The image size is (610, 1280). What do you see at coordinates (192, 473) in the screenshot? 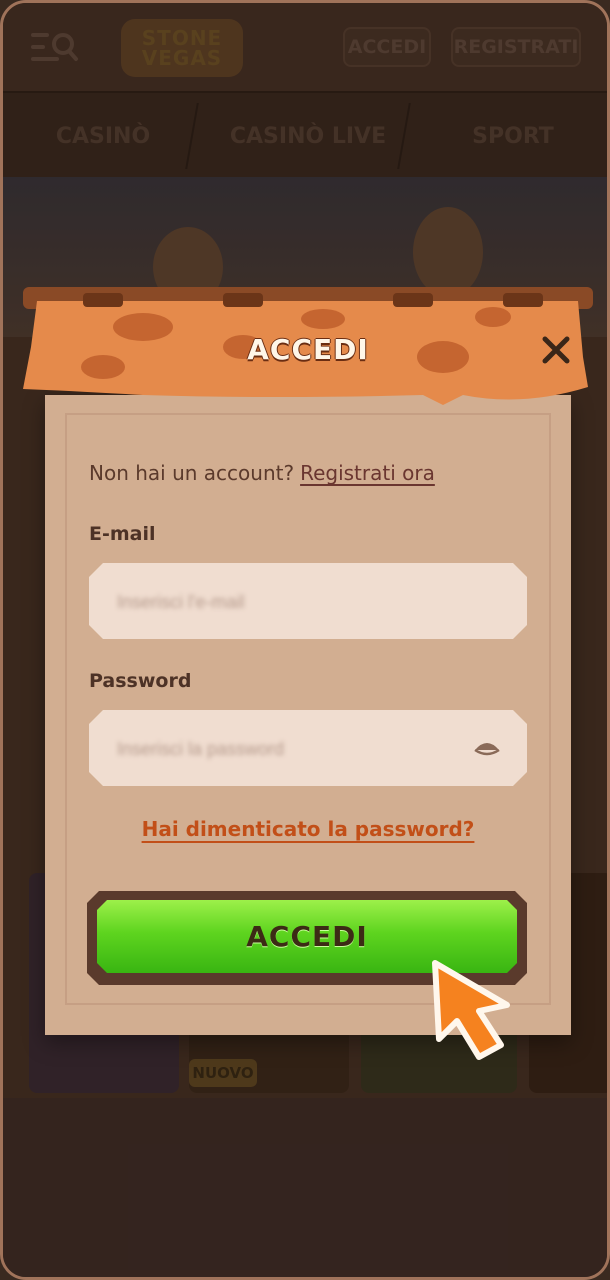
I see `no-account-text: Non hai un account?` at bounding box center [192, 473].